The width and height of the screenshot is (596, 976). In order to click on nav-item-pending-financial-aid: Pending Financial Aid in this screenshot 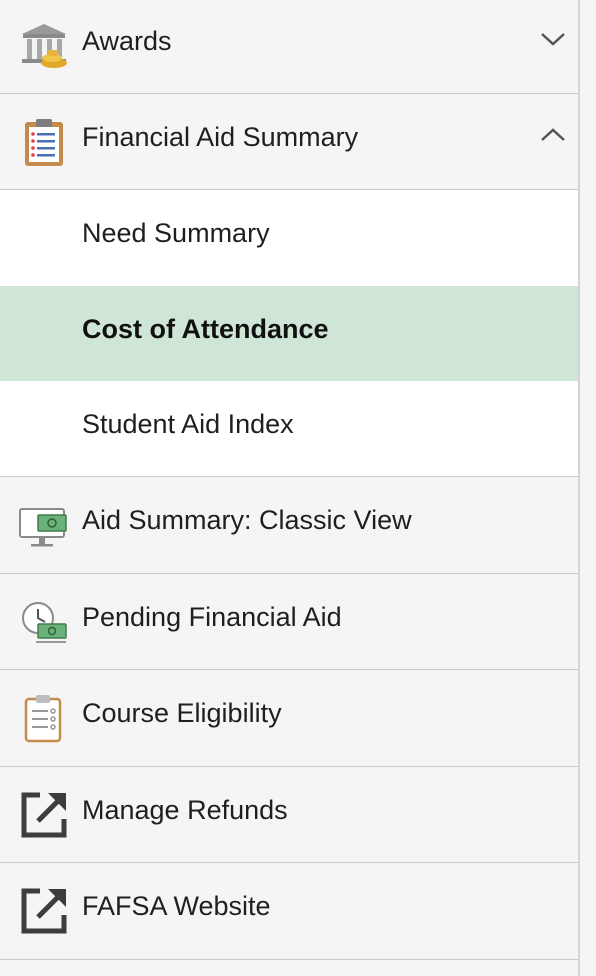, I will do `click(289, 622)`.